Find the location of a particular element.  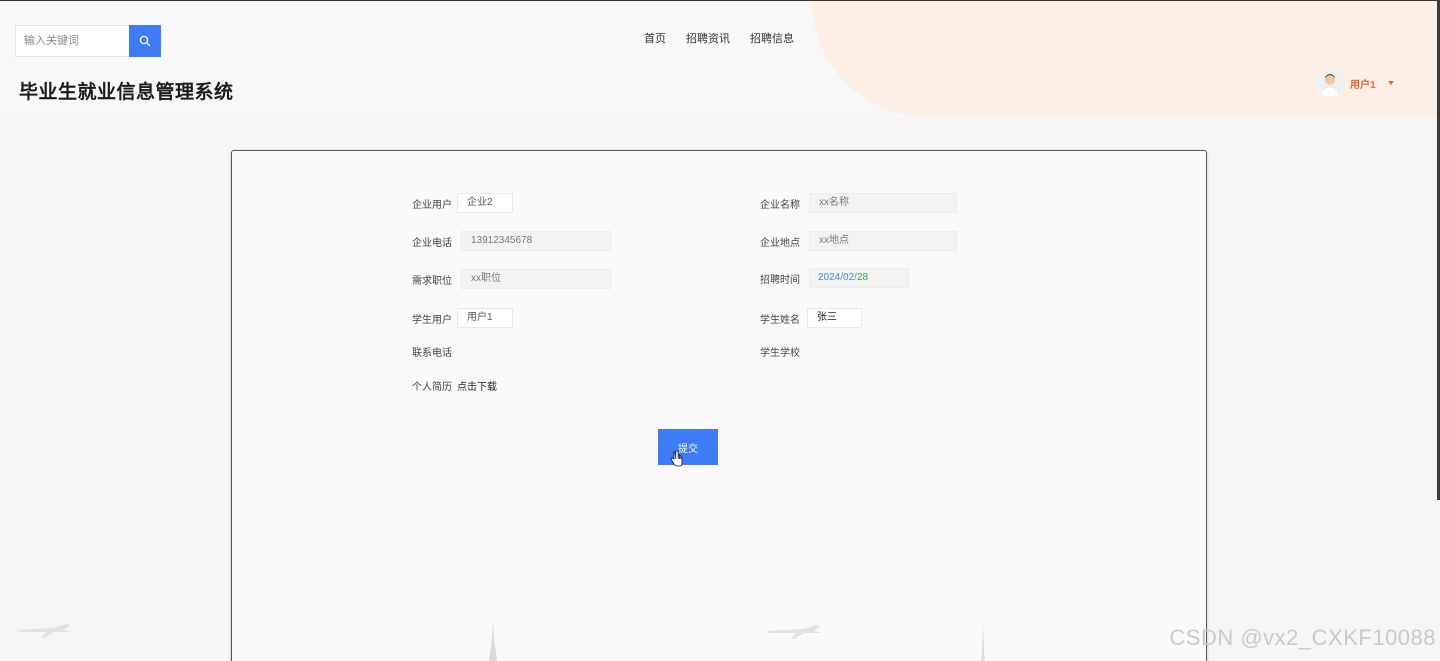

search-icon is located at coordinates (145, 41).